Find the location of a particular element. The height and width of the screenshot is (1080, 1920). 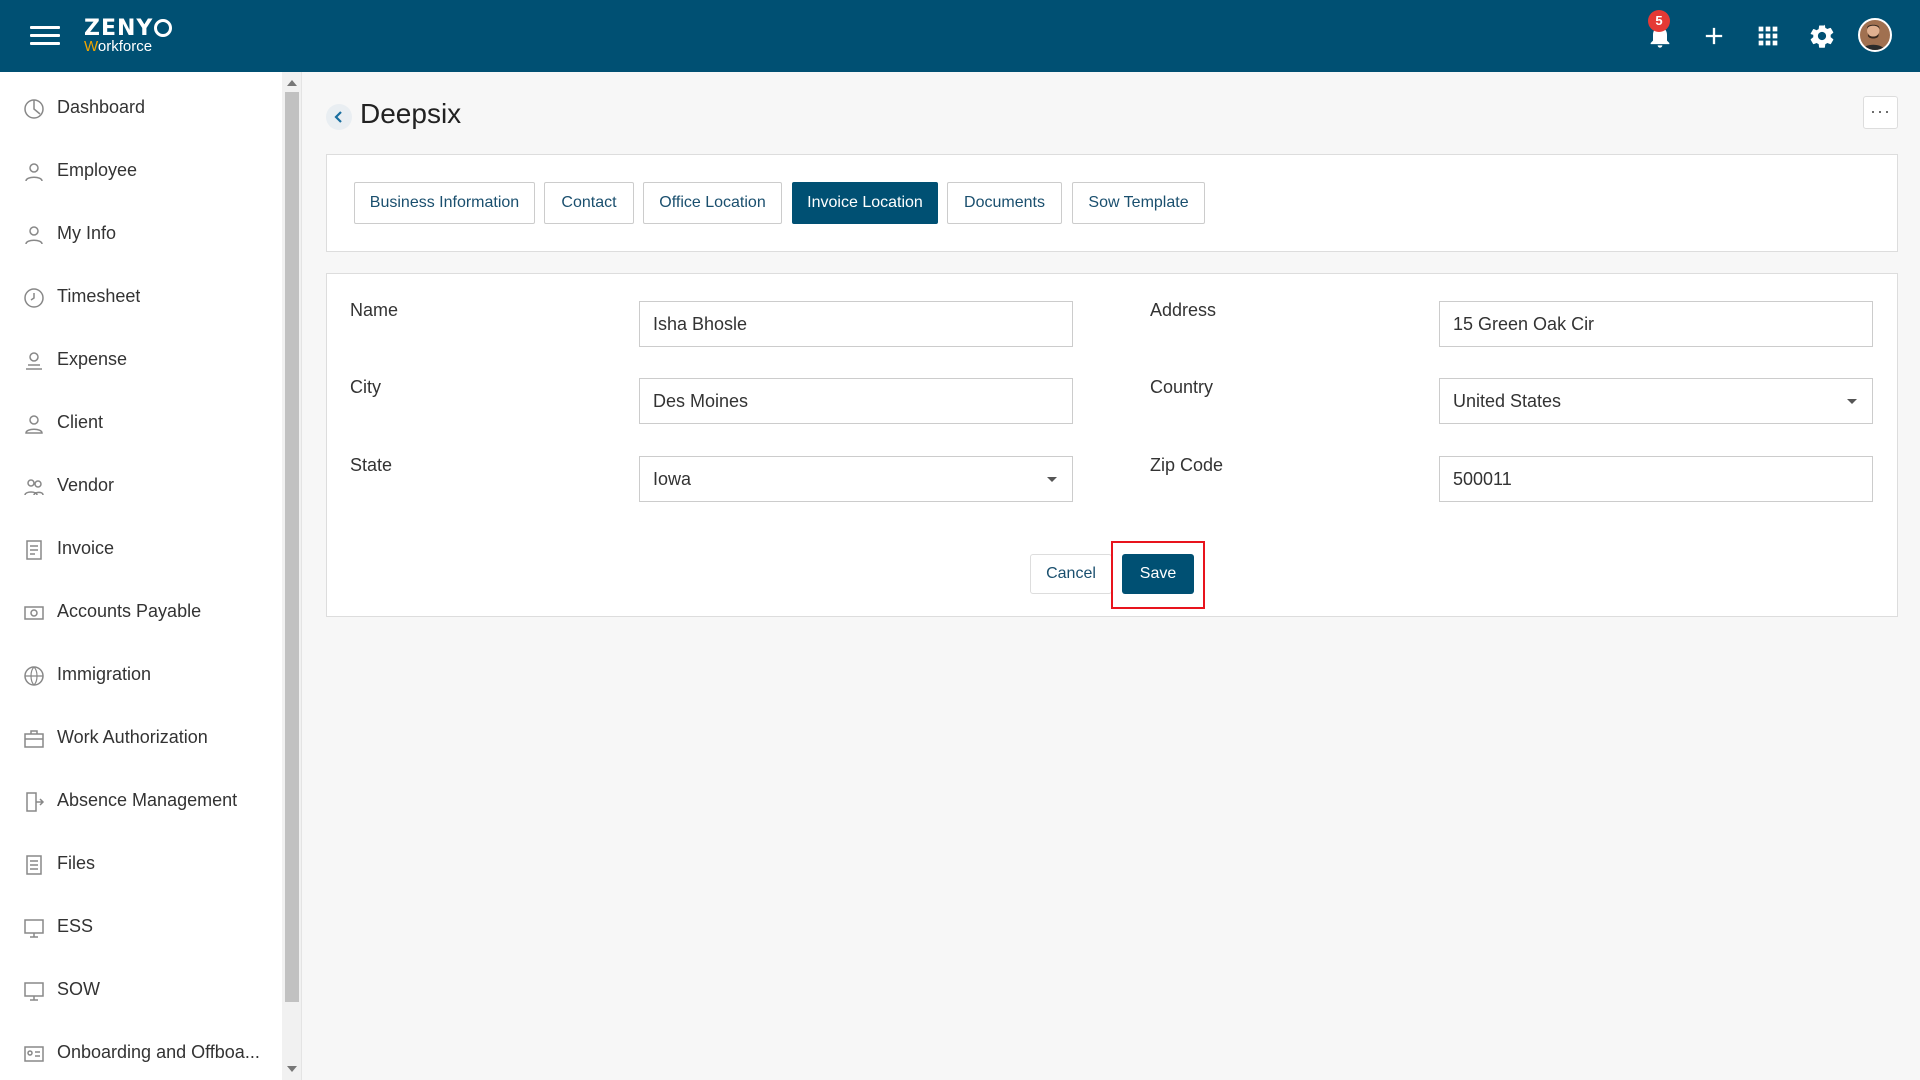

sidebar-item-label: Absence Management is located at coordinates (147, 800).